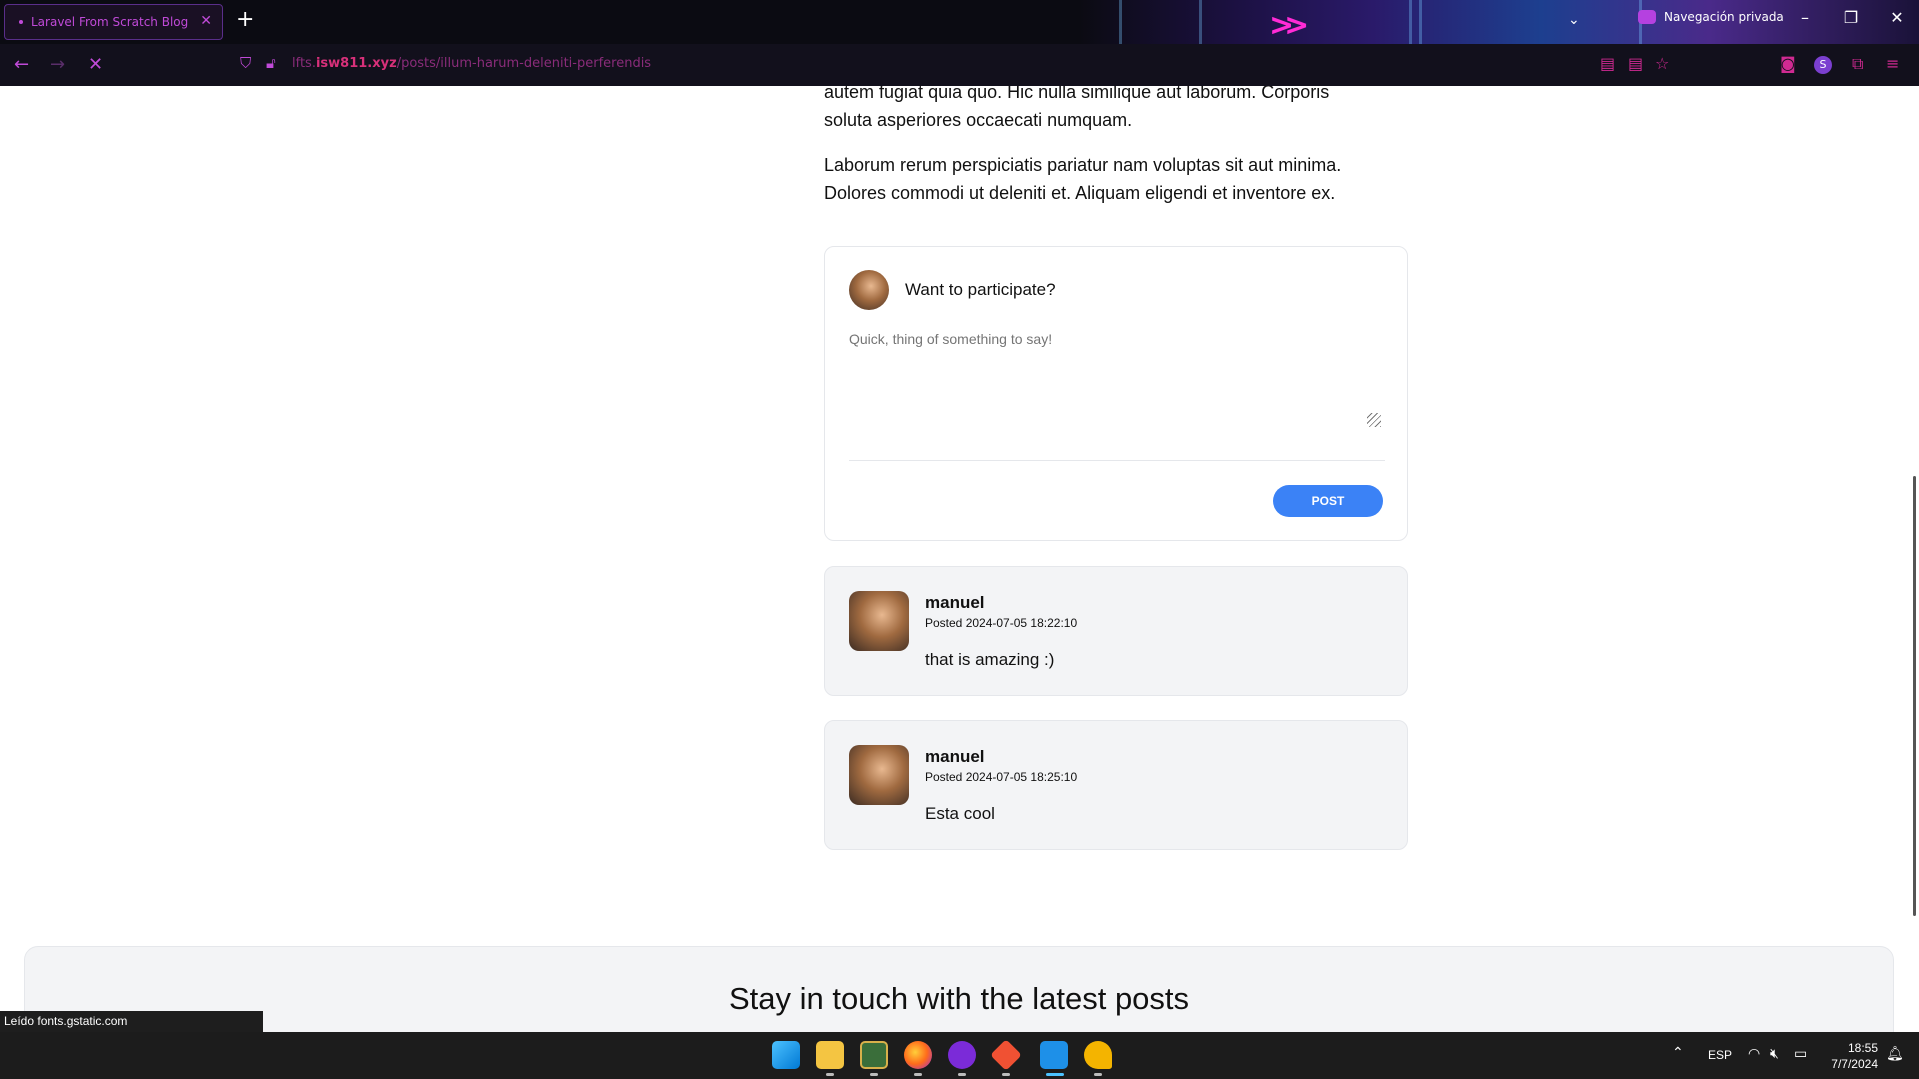 This screenshot has width=1919, height=1079. What do you see at coordinates (21, 22) in the screenshot?
I see `loading-dot-icon` at bounding box center [21, 22].